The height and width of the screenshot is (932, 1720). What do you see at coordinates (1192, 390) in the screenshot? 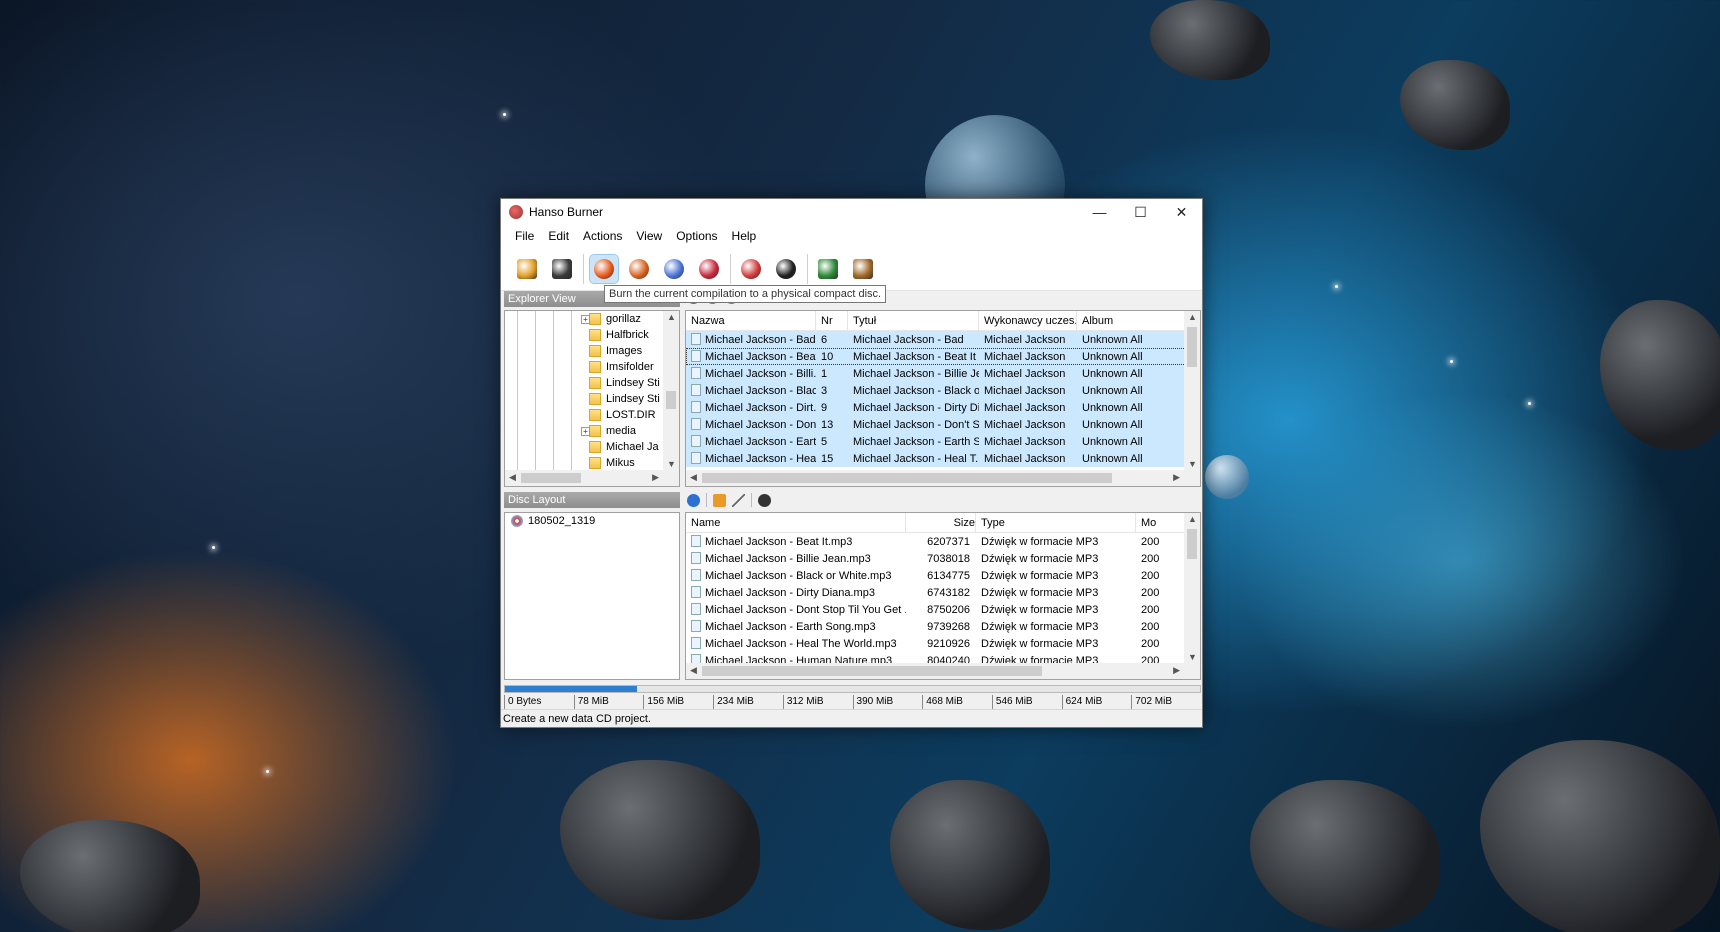
I see `file-list-vertical-scrollbar: ▲ ▼` at bounding box center [1192, 390].